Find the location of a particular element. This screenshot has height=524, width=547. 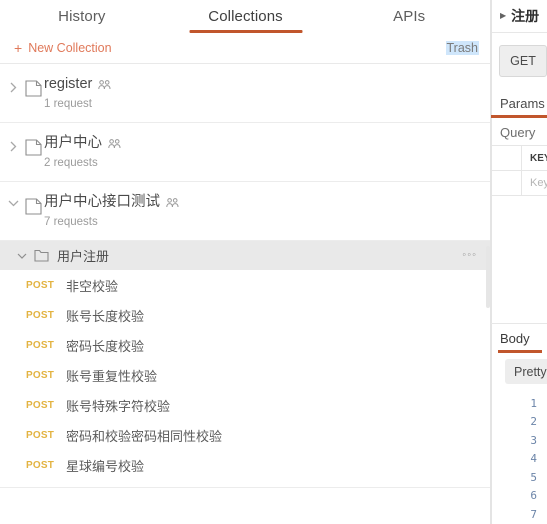

collection-text: 用户中心 2 requests is located at coordinates (82, 152).